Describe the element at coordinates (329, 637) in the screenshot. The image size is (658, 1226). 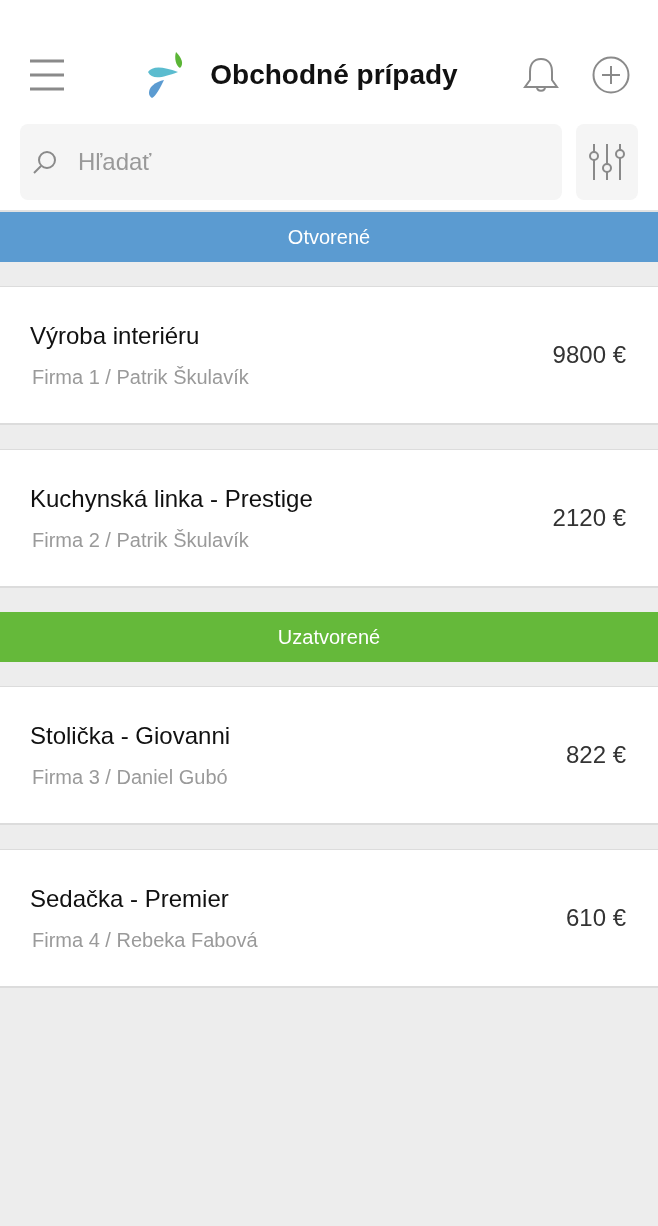
I see `section-header: Uzatvorené` at that location.